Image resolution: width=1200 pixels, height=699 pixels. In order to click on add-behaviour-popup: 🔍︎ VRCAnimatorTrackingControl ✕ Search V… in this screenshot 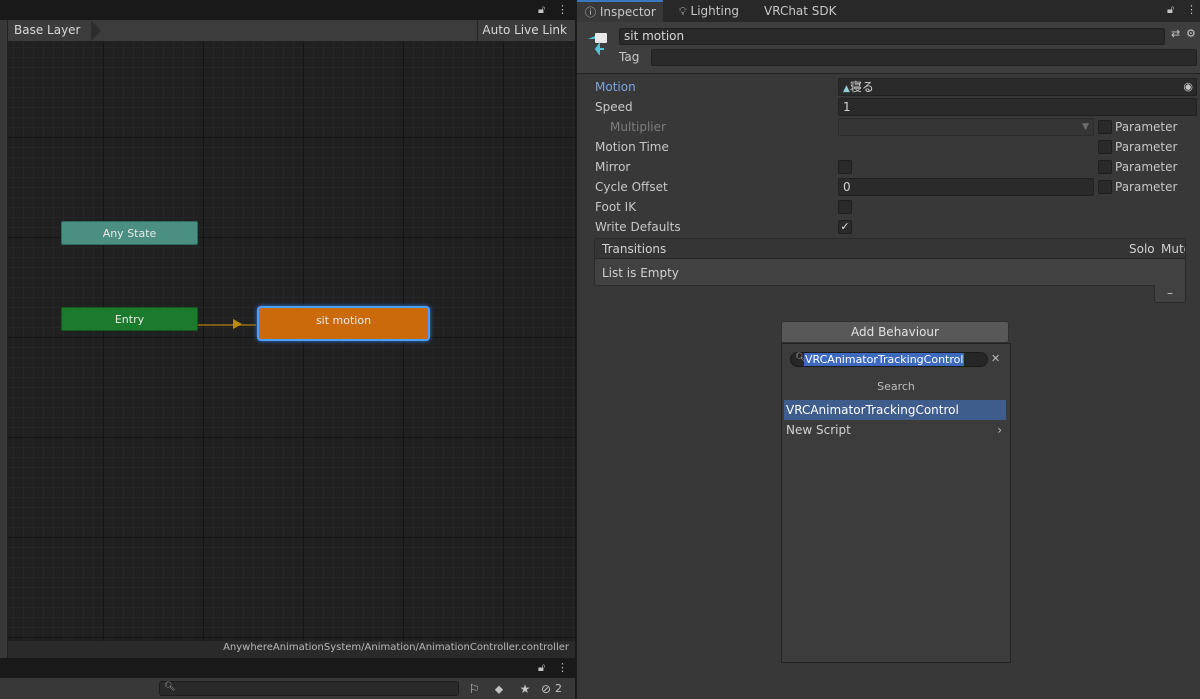, I will do `click(896, 503)`.